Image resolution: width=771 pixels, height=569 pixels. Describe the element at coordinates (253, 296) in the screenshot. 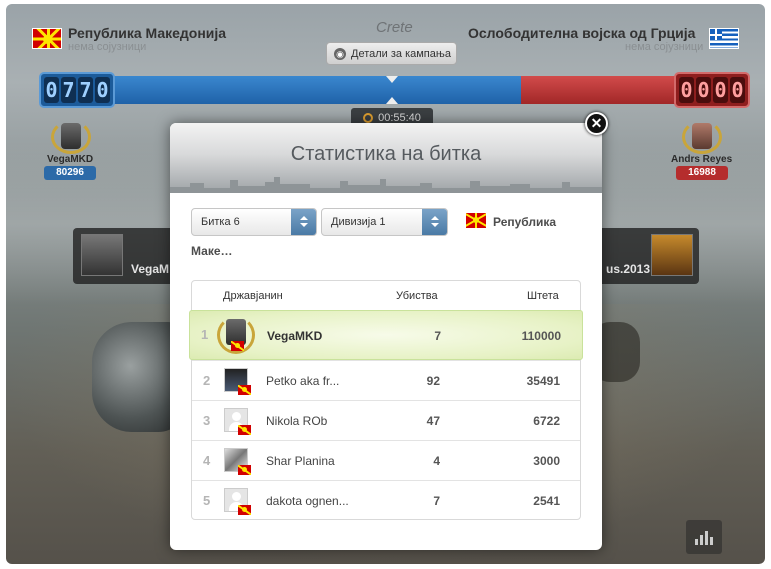

I see `column-header-citizen: Државјанин` at that location.